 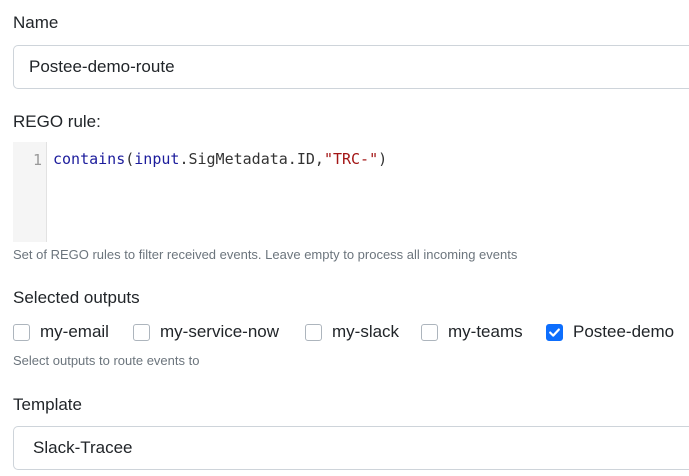 What do you see at coordinates (57, 121) in the screenshot?
I see `rego-rule-label: REGO rule:` at bounding box center [57, 121].